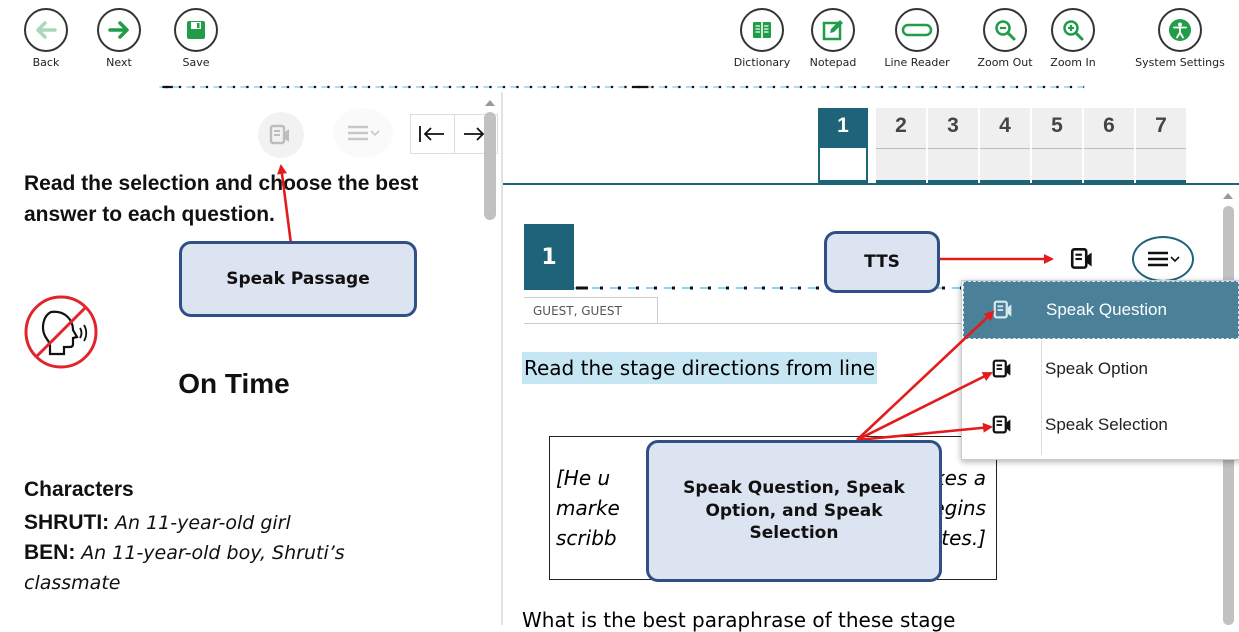  Describe the element at coordinates (882, 262) in the screenshot. I see `callout-tts: TTS` at that location.